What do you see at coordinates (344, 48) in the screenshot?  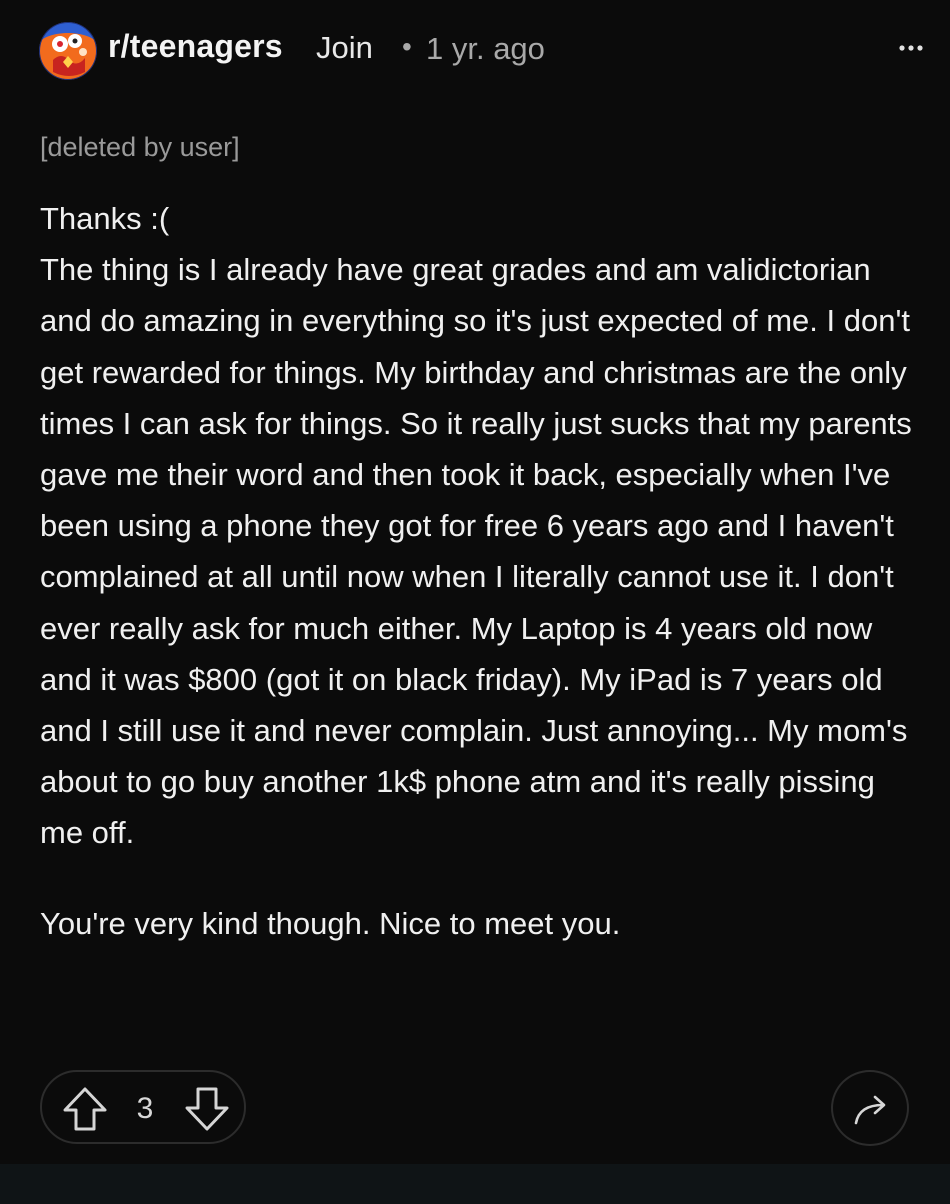 I see `join-button: Join` at bounding box center [344, 48].